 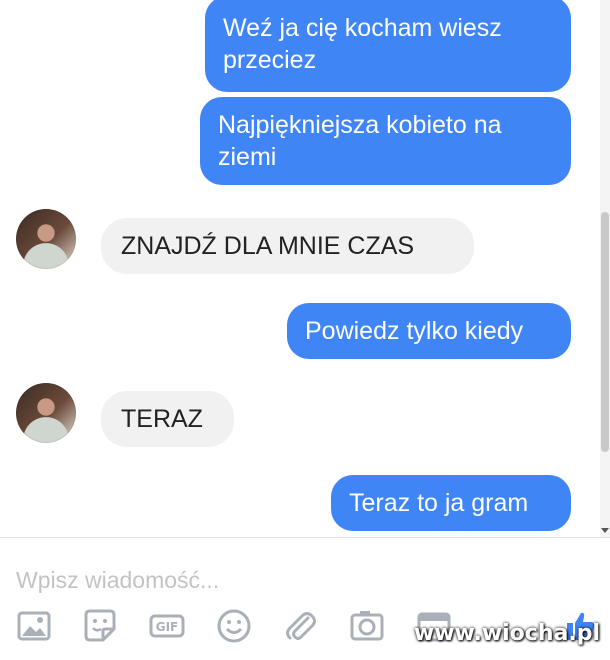 I want to click on emoji-icon, so click(x=234, y=626).